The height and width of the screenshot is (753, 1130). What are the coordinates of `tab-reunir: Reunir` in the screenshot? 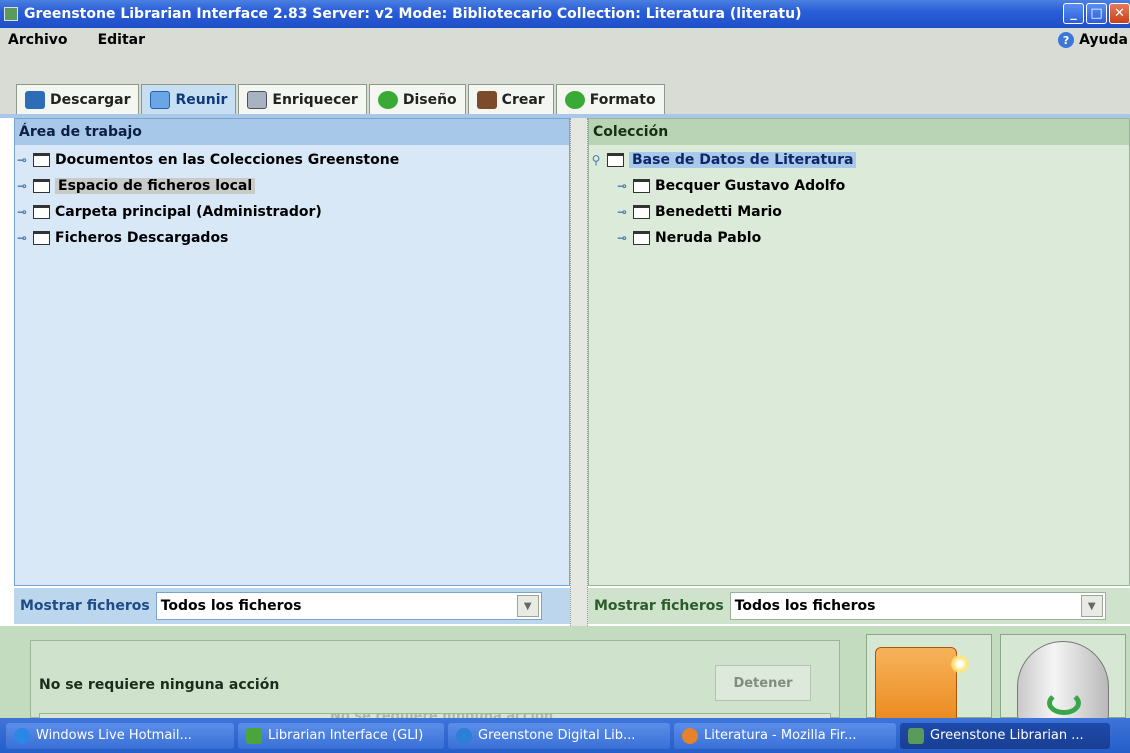 It's located at (189, 99).